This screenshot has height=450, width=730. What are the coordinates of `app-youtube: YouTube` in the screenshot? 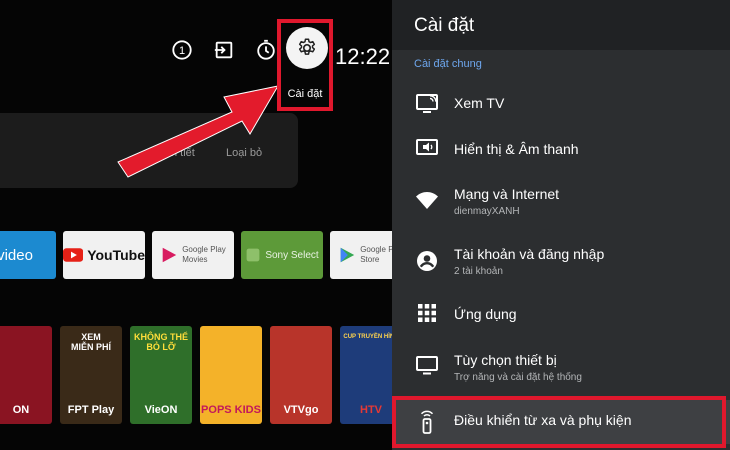 It's located at (104, 255).